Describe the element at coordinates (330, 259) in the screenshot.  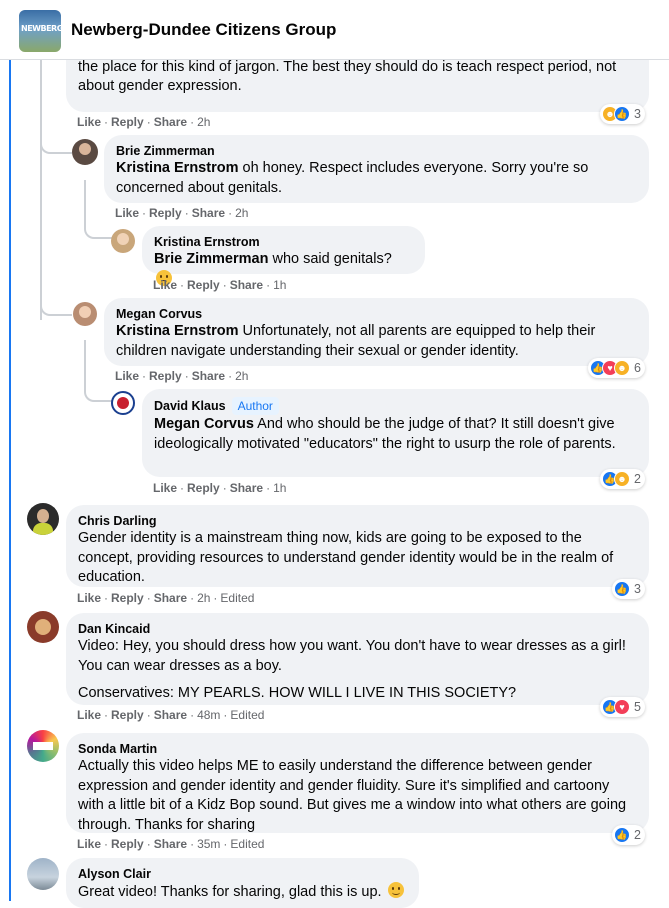
I see `comment-body: who said genitals?` at that location.